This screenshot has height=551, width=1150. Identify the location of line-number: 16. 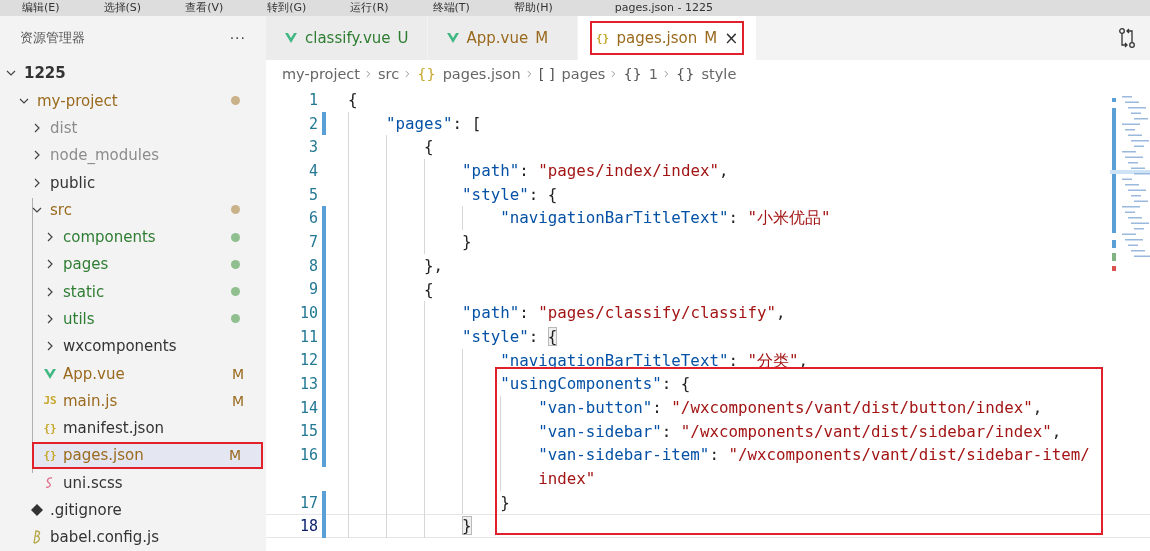
(308, 455).